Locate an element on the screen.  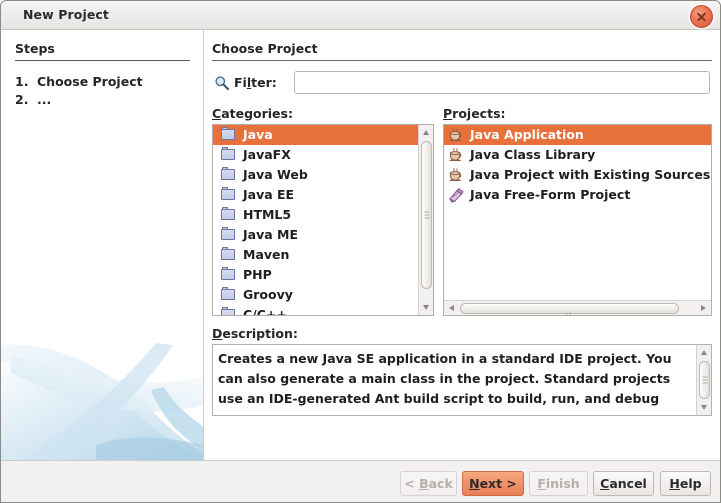
scrollbar-grip-icon is located at coordinates (426, 215).